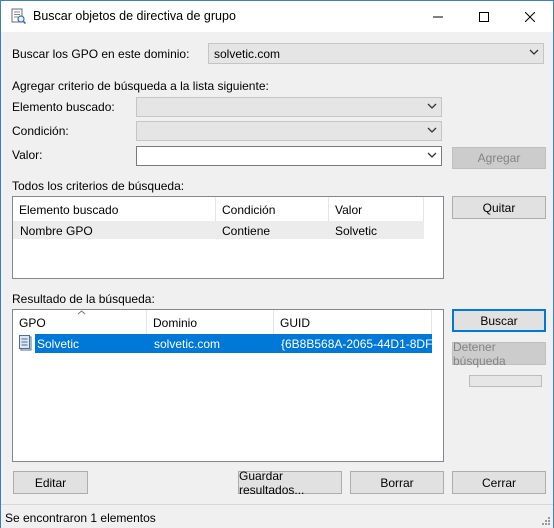 The width and height of the screenshot is (554, 528). Describe the element at coordinates (218, 230) in the screenshot. I see `table-row: Nombre GPO Contiene Solvetic` at that location.